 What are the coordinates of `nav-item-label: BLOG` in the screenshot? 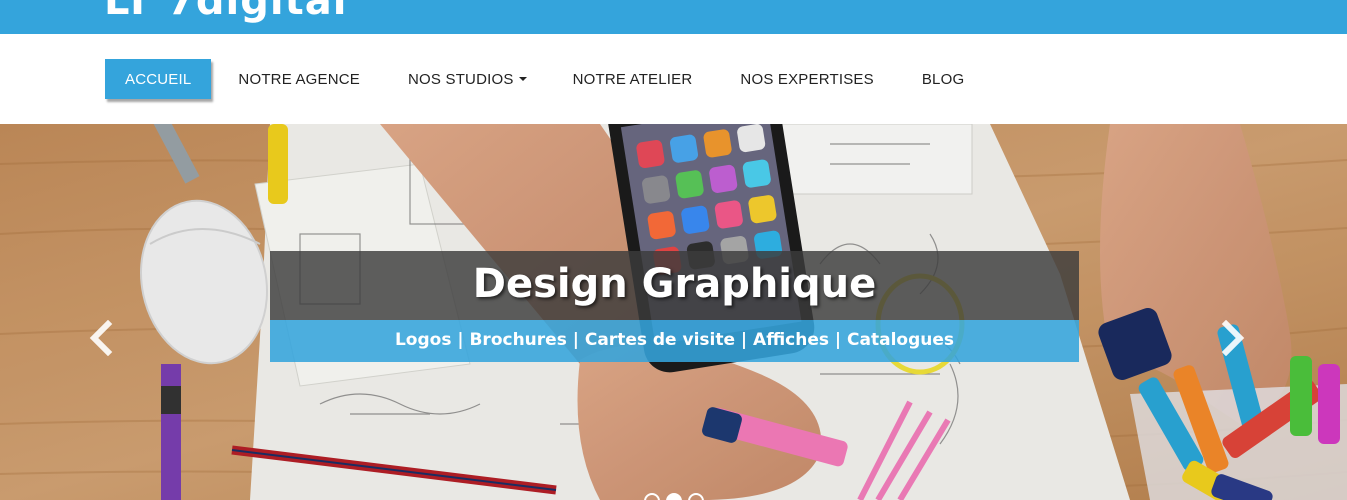 It's located at (943, 79).